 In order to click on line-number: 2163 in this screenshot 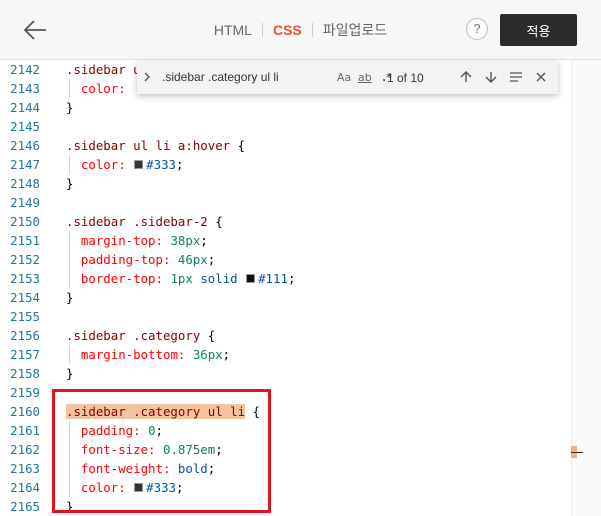, I will do `click(25, 468)`.